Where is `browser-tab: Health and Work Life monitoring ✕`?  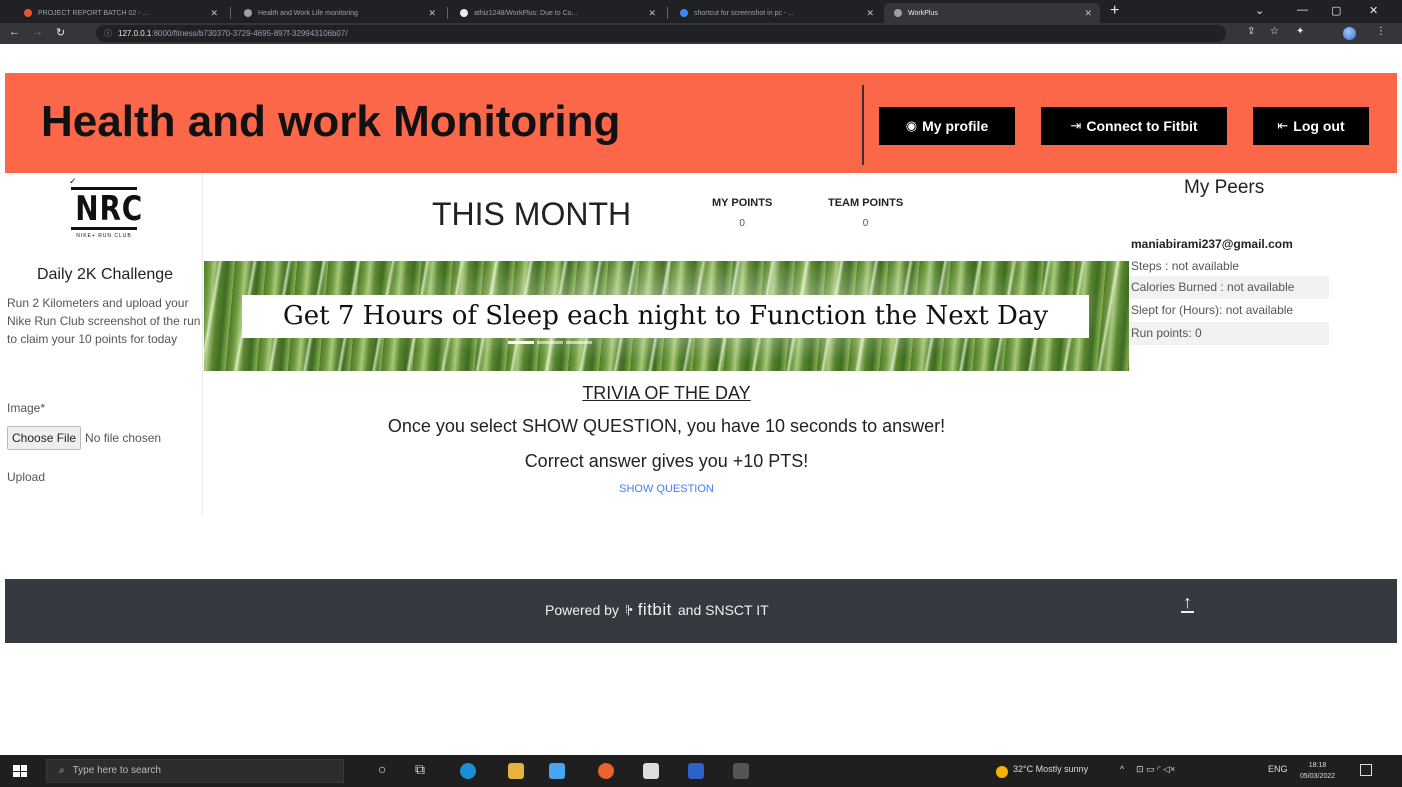
browser-tab: Health and Work Life monitoring ✕ is located at coordinates (339, 13).